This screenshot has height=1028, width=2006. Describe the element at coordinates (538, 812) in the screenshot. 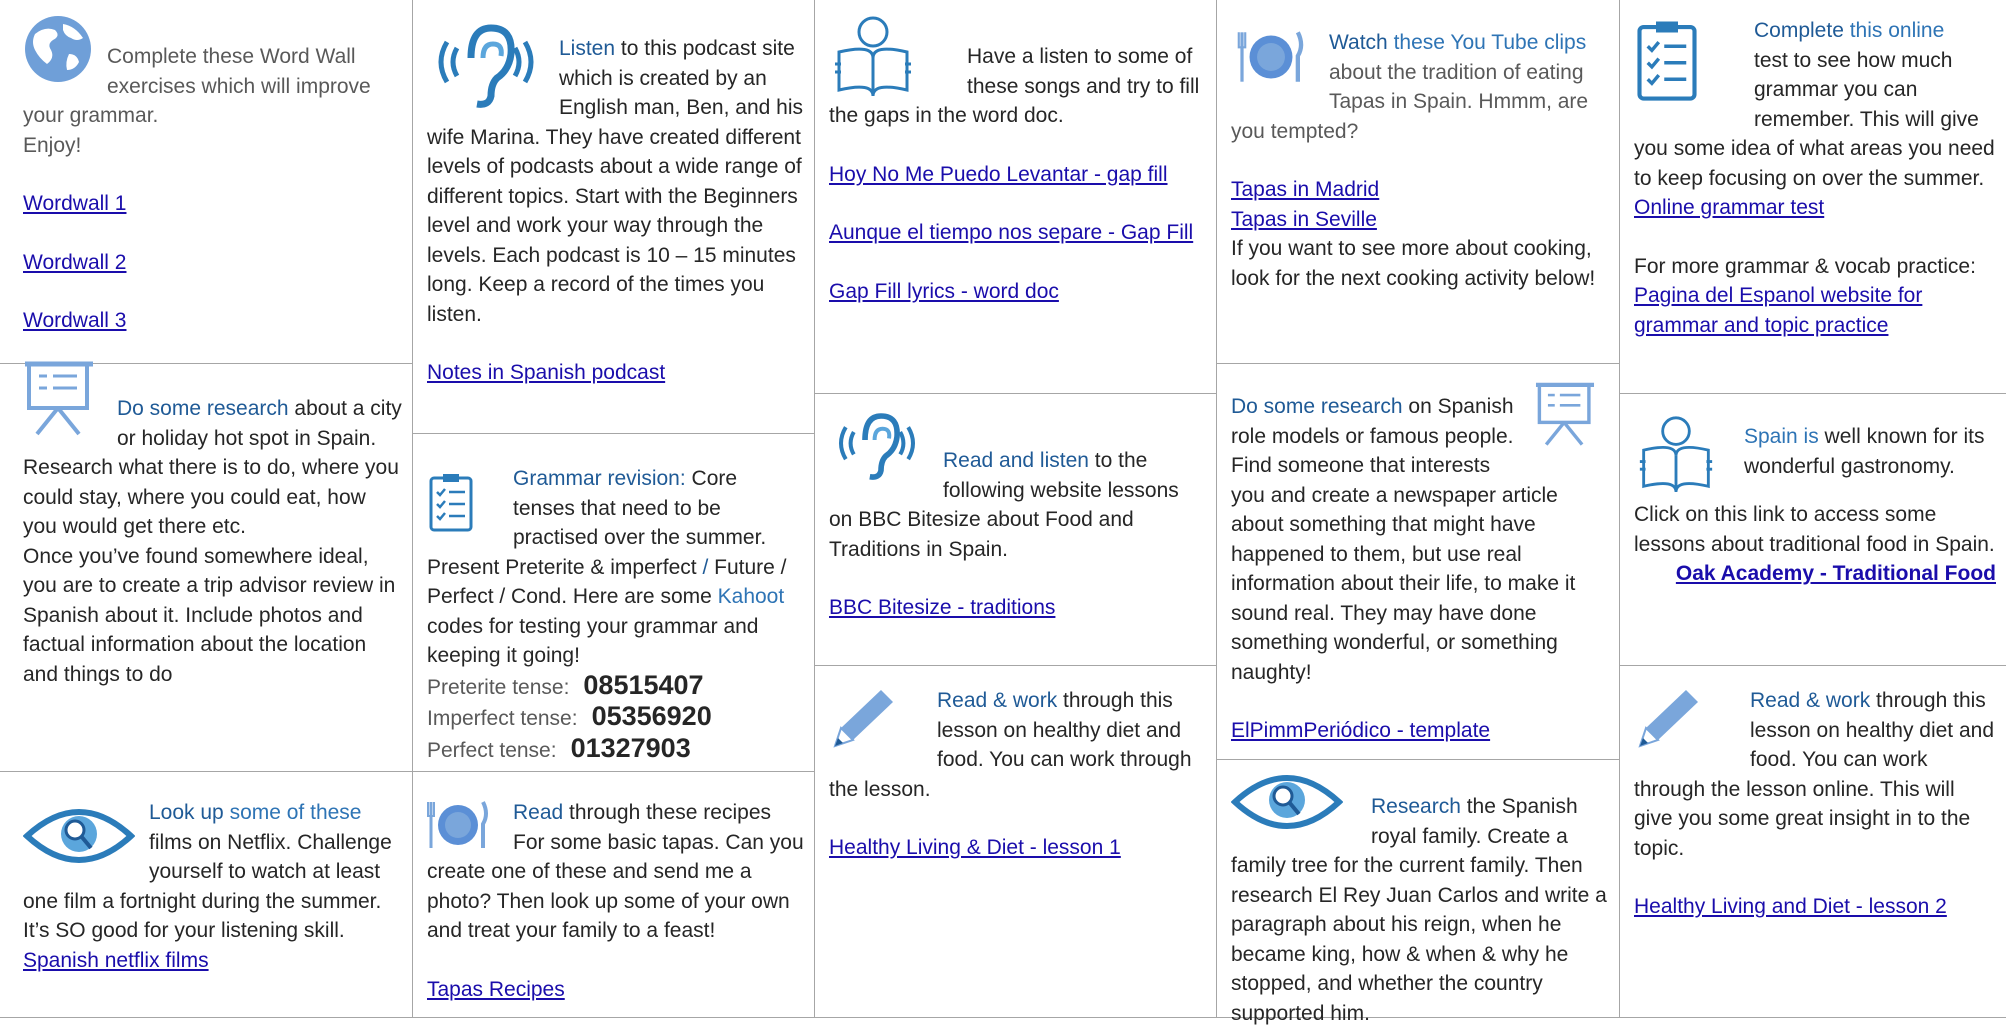

I see `recipes-heading: Read` at that location.